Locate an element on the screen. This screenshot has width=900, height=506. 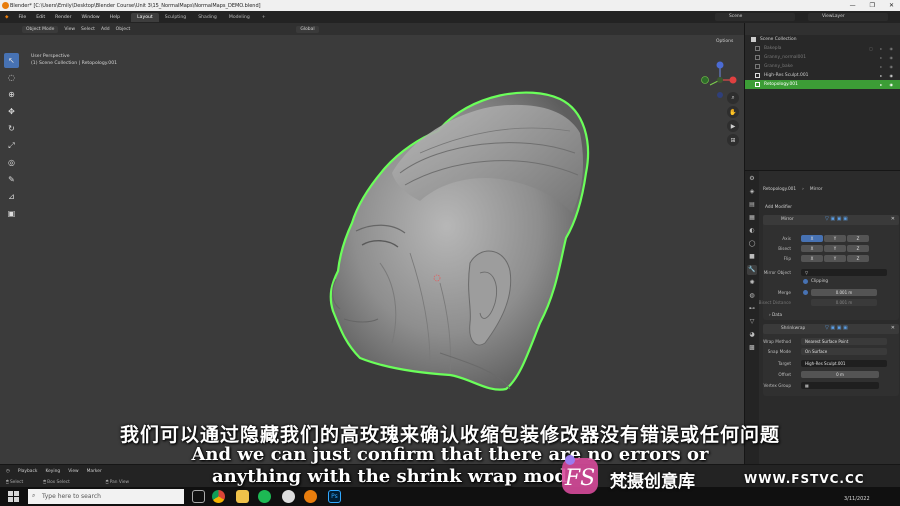
close-button: ✕ is located at coordinates (891, 5).